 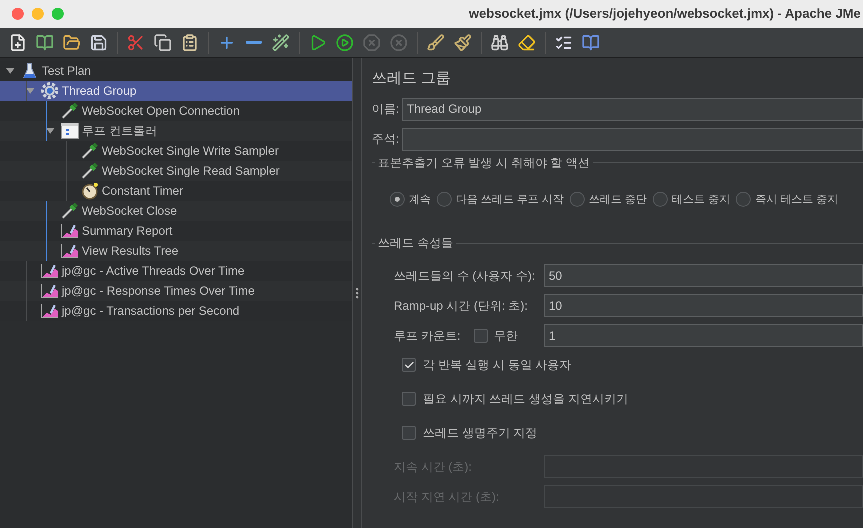 I want to click on name-field: Thread Group, so click(x=632, y=109).